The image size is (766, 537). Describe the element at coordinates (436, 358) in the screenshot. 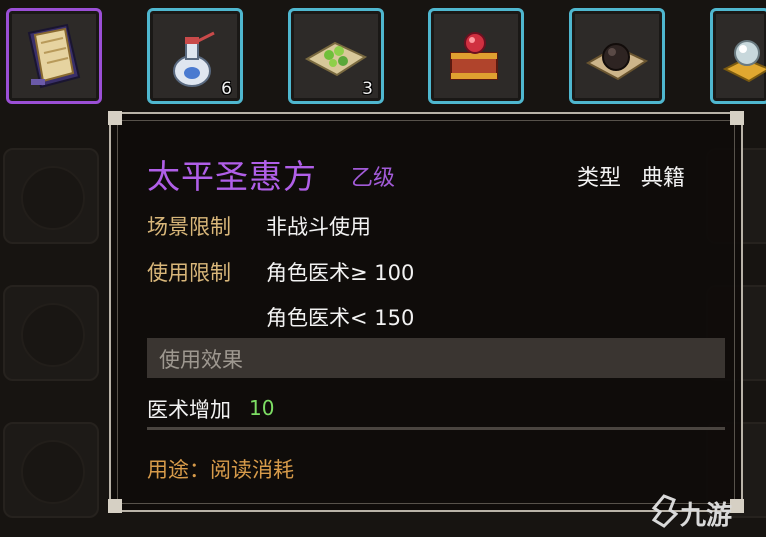

I see `effect-header: 使用效果` at that location.